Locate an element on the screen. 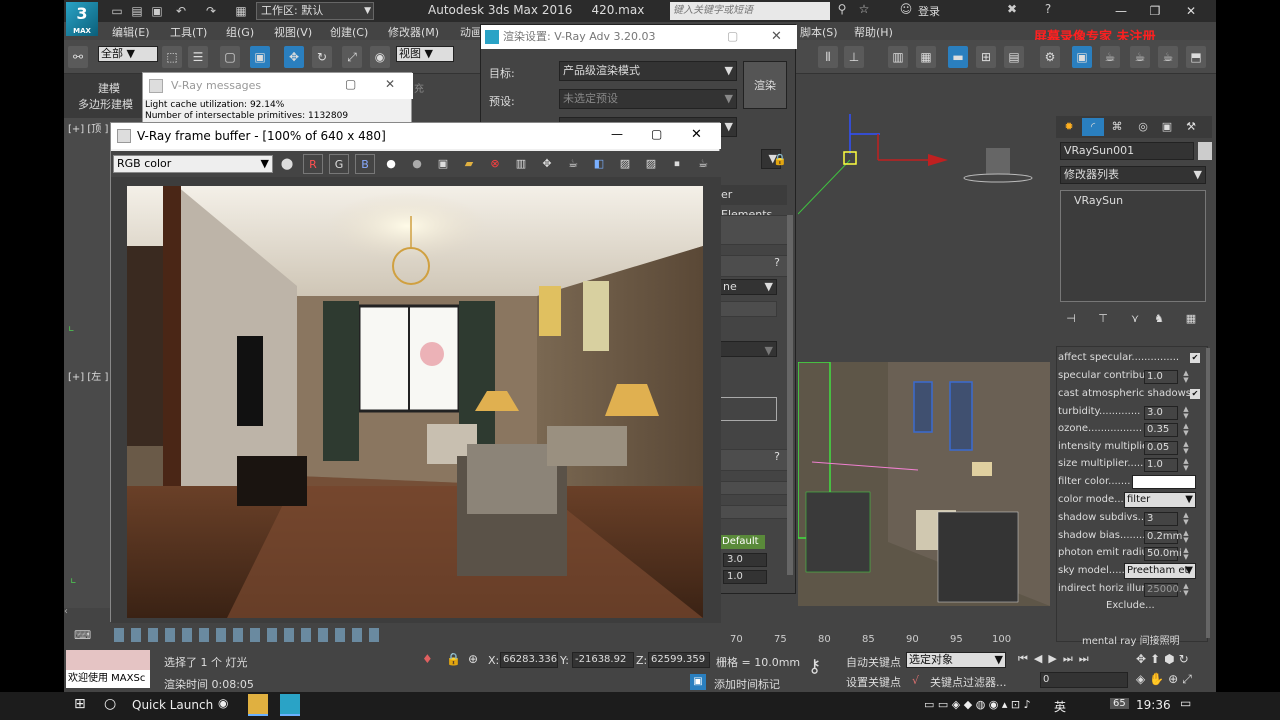 The height and width of the screenshot is (720, 1280). value-field-1: 3.0 is located at coordinates (745, 560).